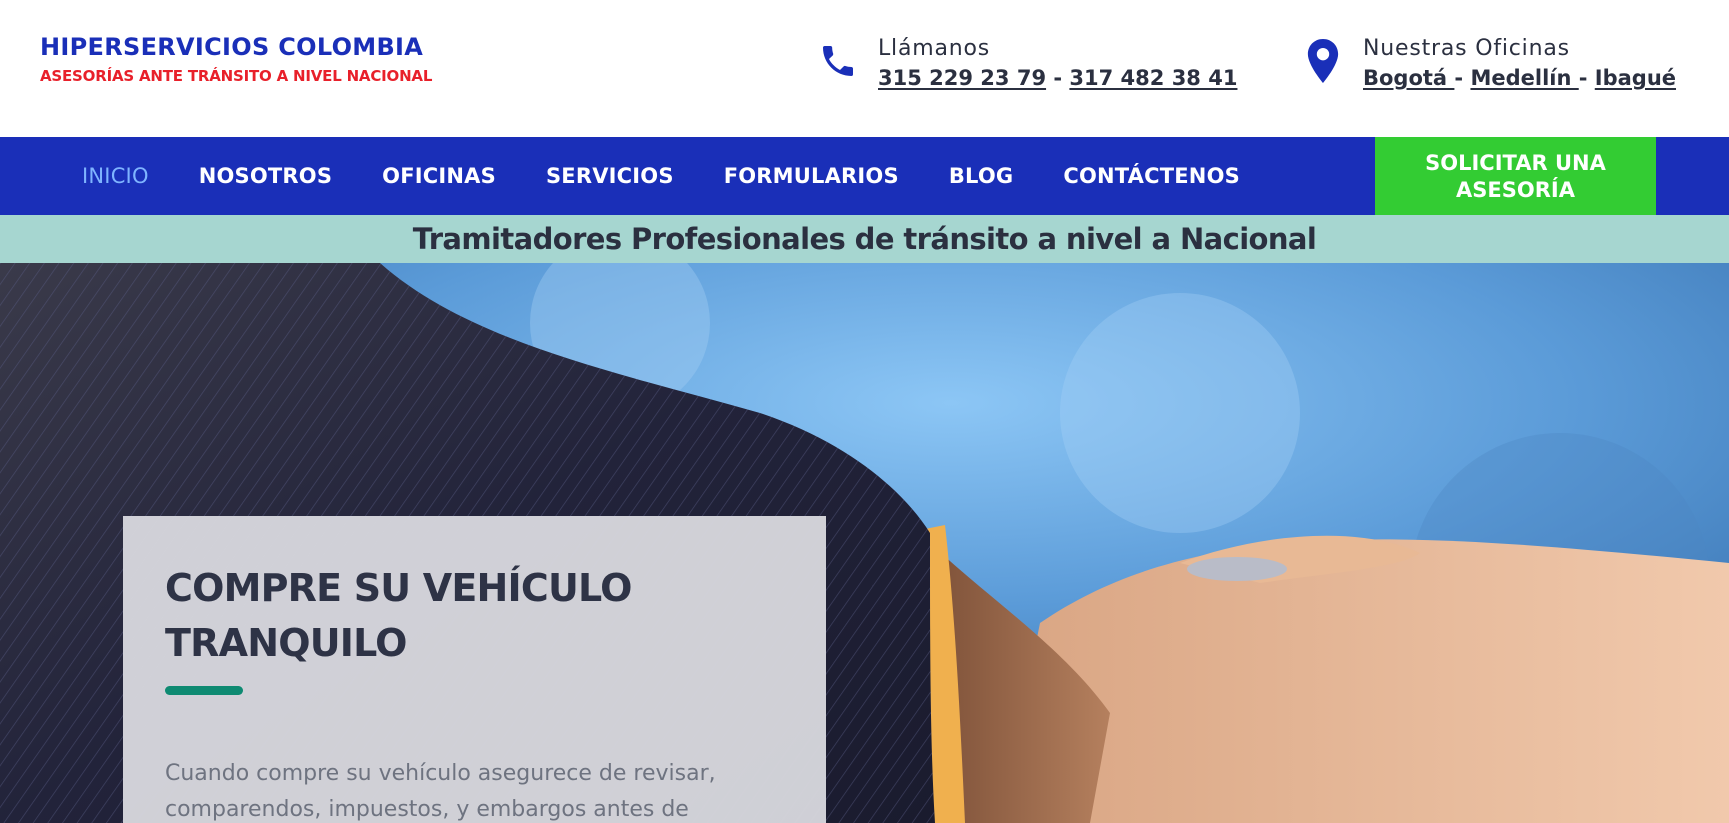 This screenshot has height=823, width=1729. What do you see at coordinates (838, 61) in the screenshot?
I see `phone-icon` at bounding box center [838, 61].